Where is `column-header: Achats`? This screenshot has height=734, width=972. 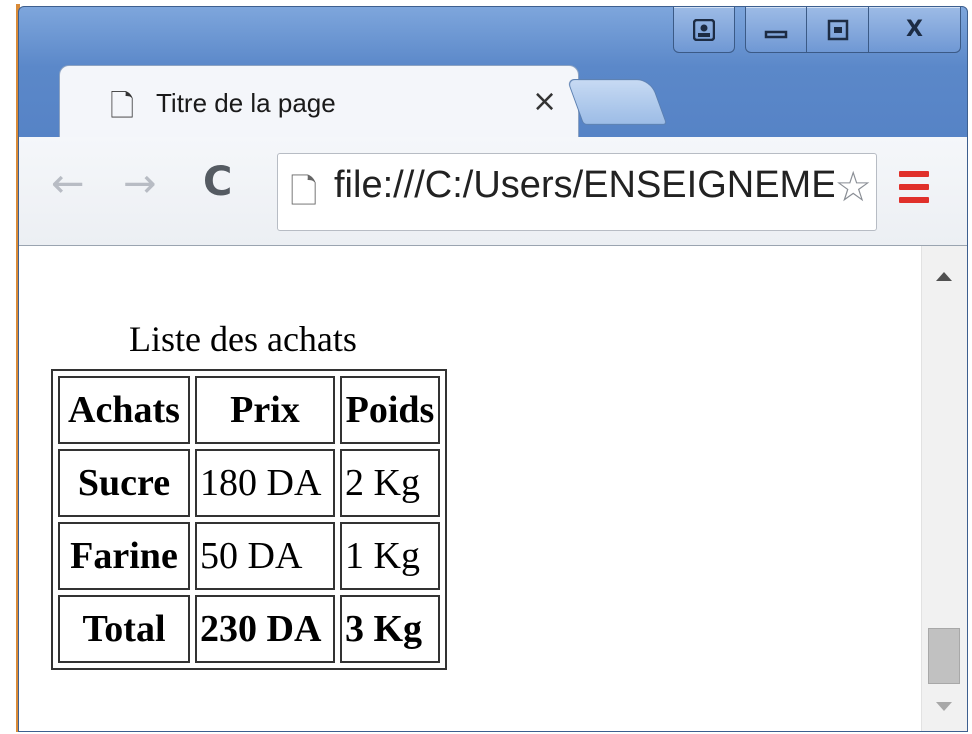
column-header: Achats is located at coordinates (124, 410).